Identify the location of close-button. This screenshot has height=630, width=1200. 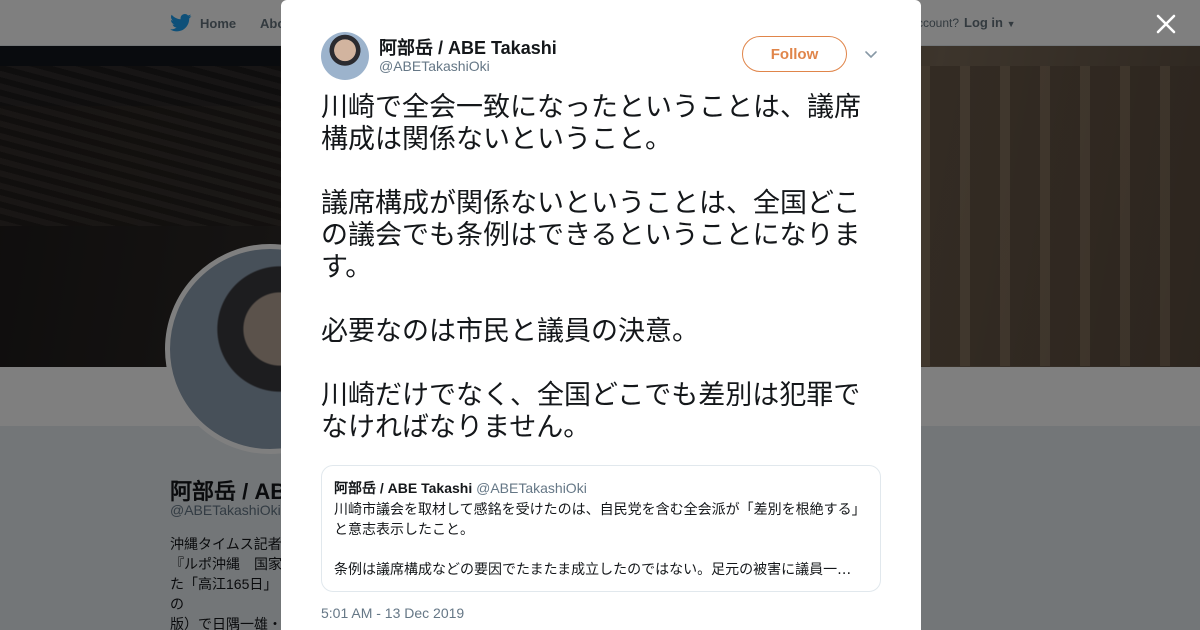
(1166, 24).